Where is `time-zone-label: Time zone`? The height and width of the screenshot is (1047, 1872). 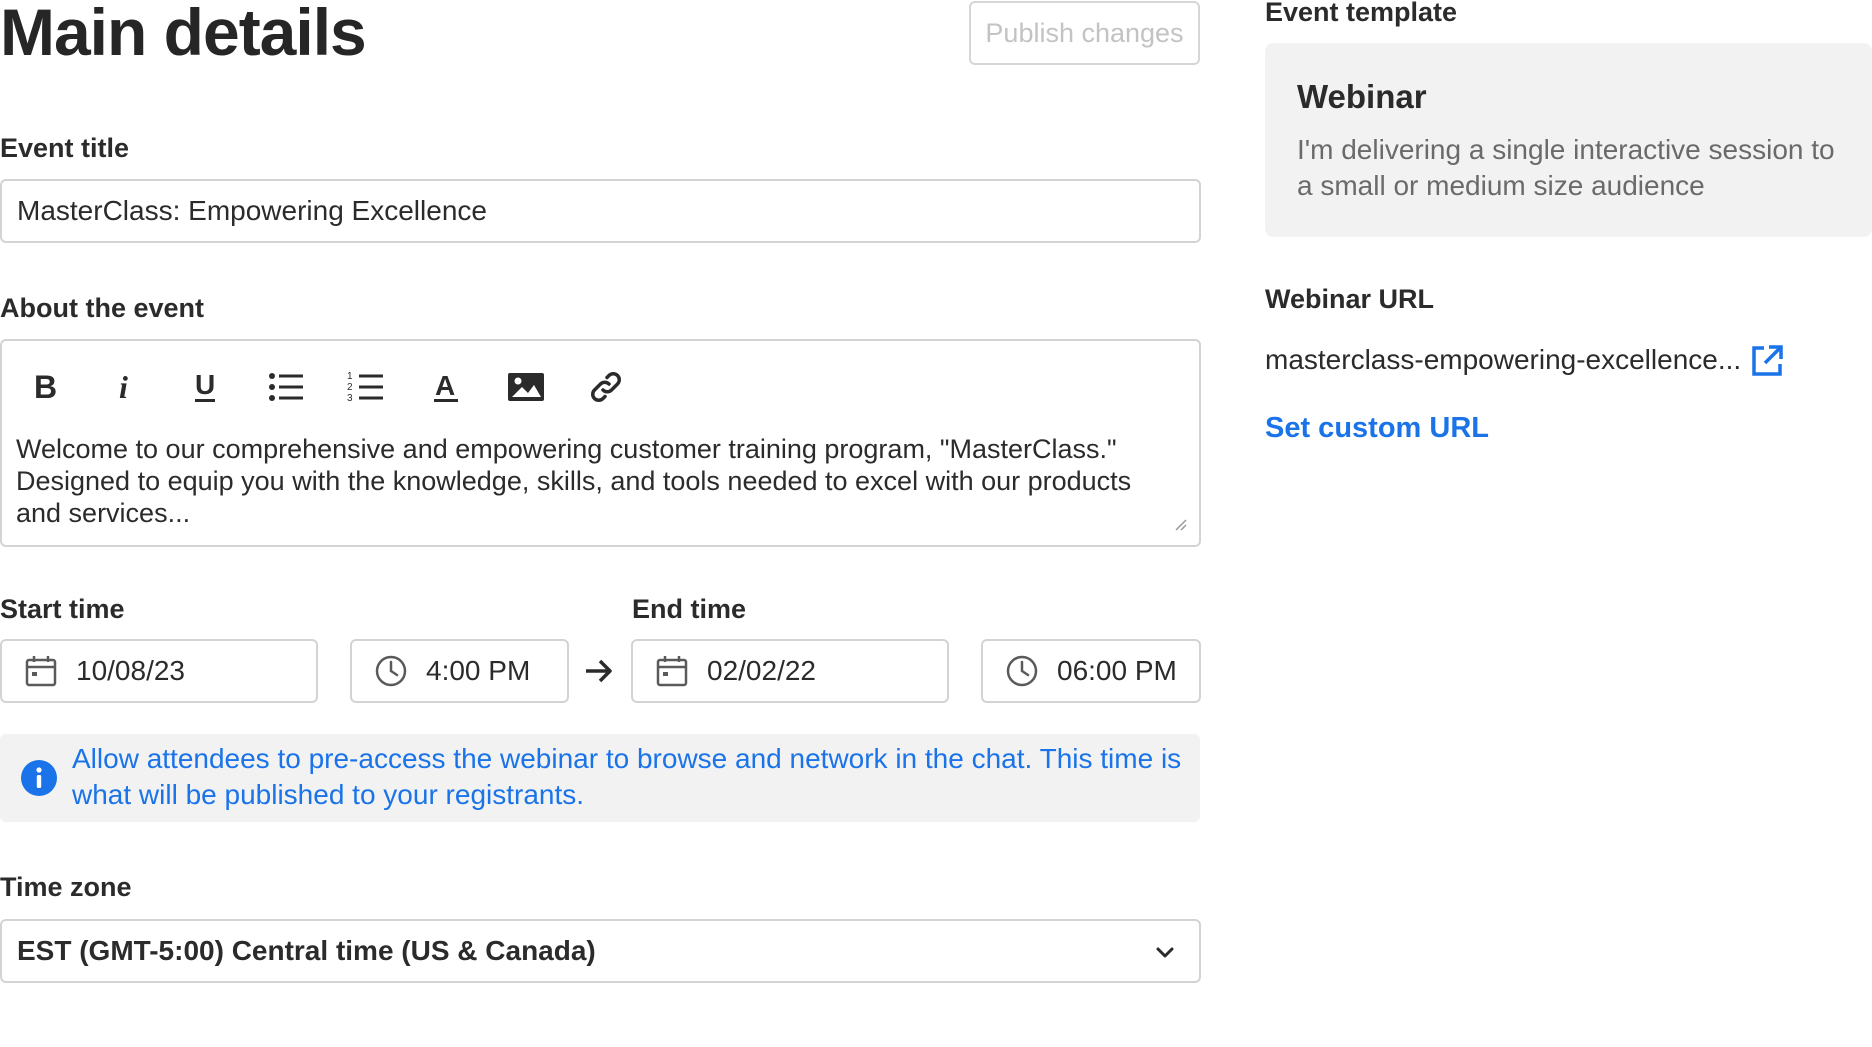
time-zone-label: Time zone is located at coordinates (66, 887).